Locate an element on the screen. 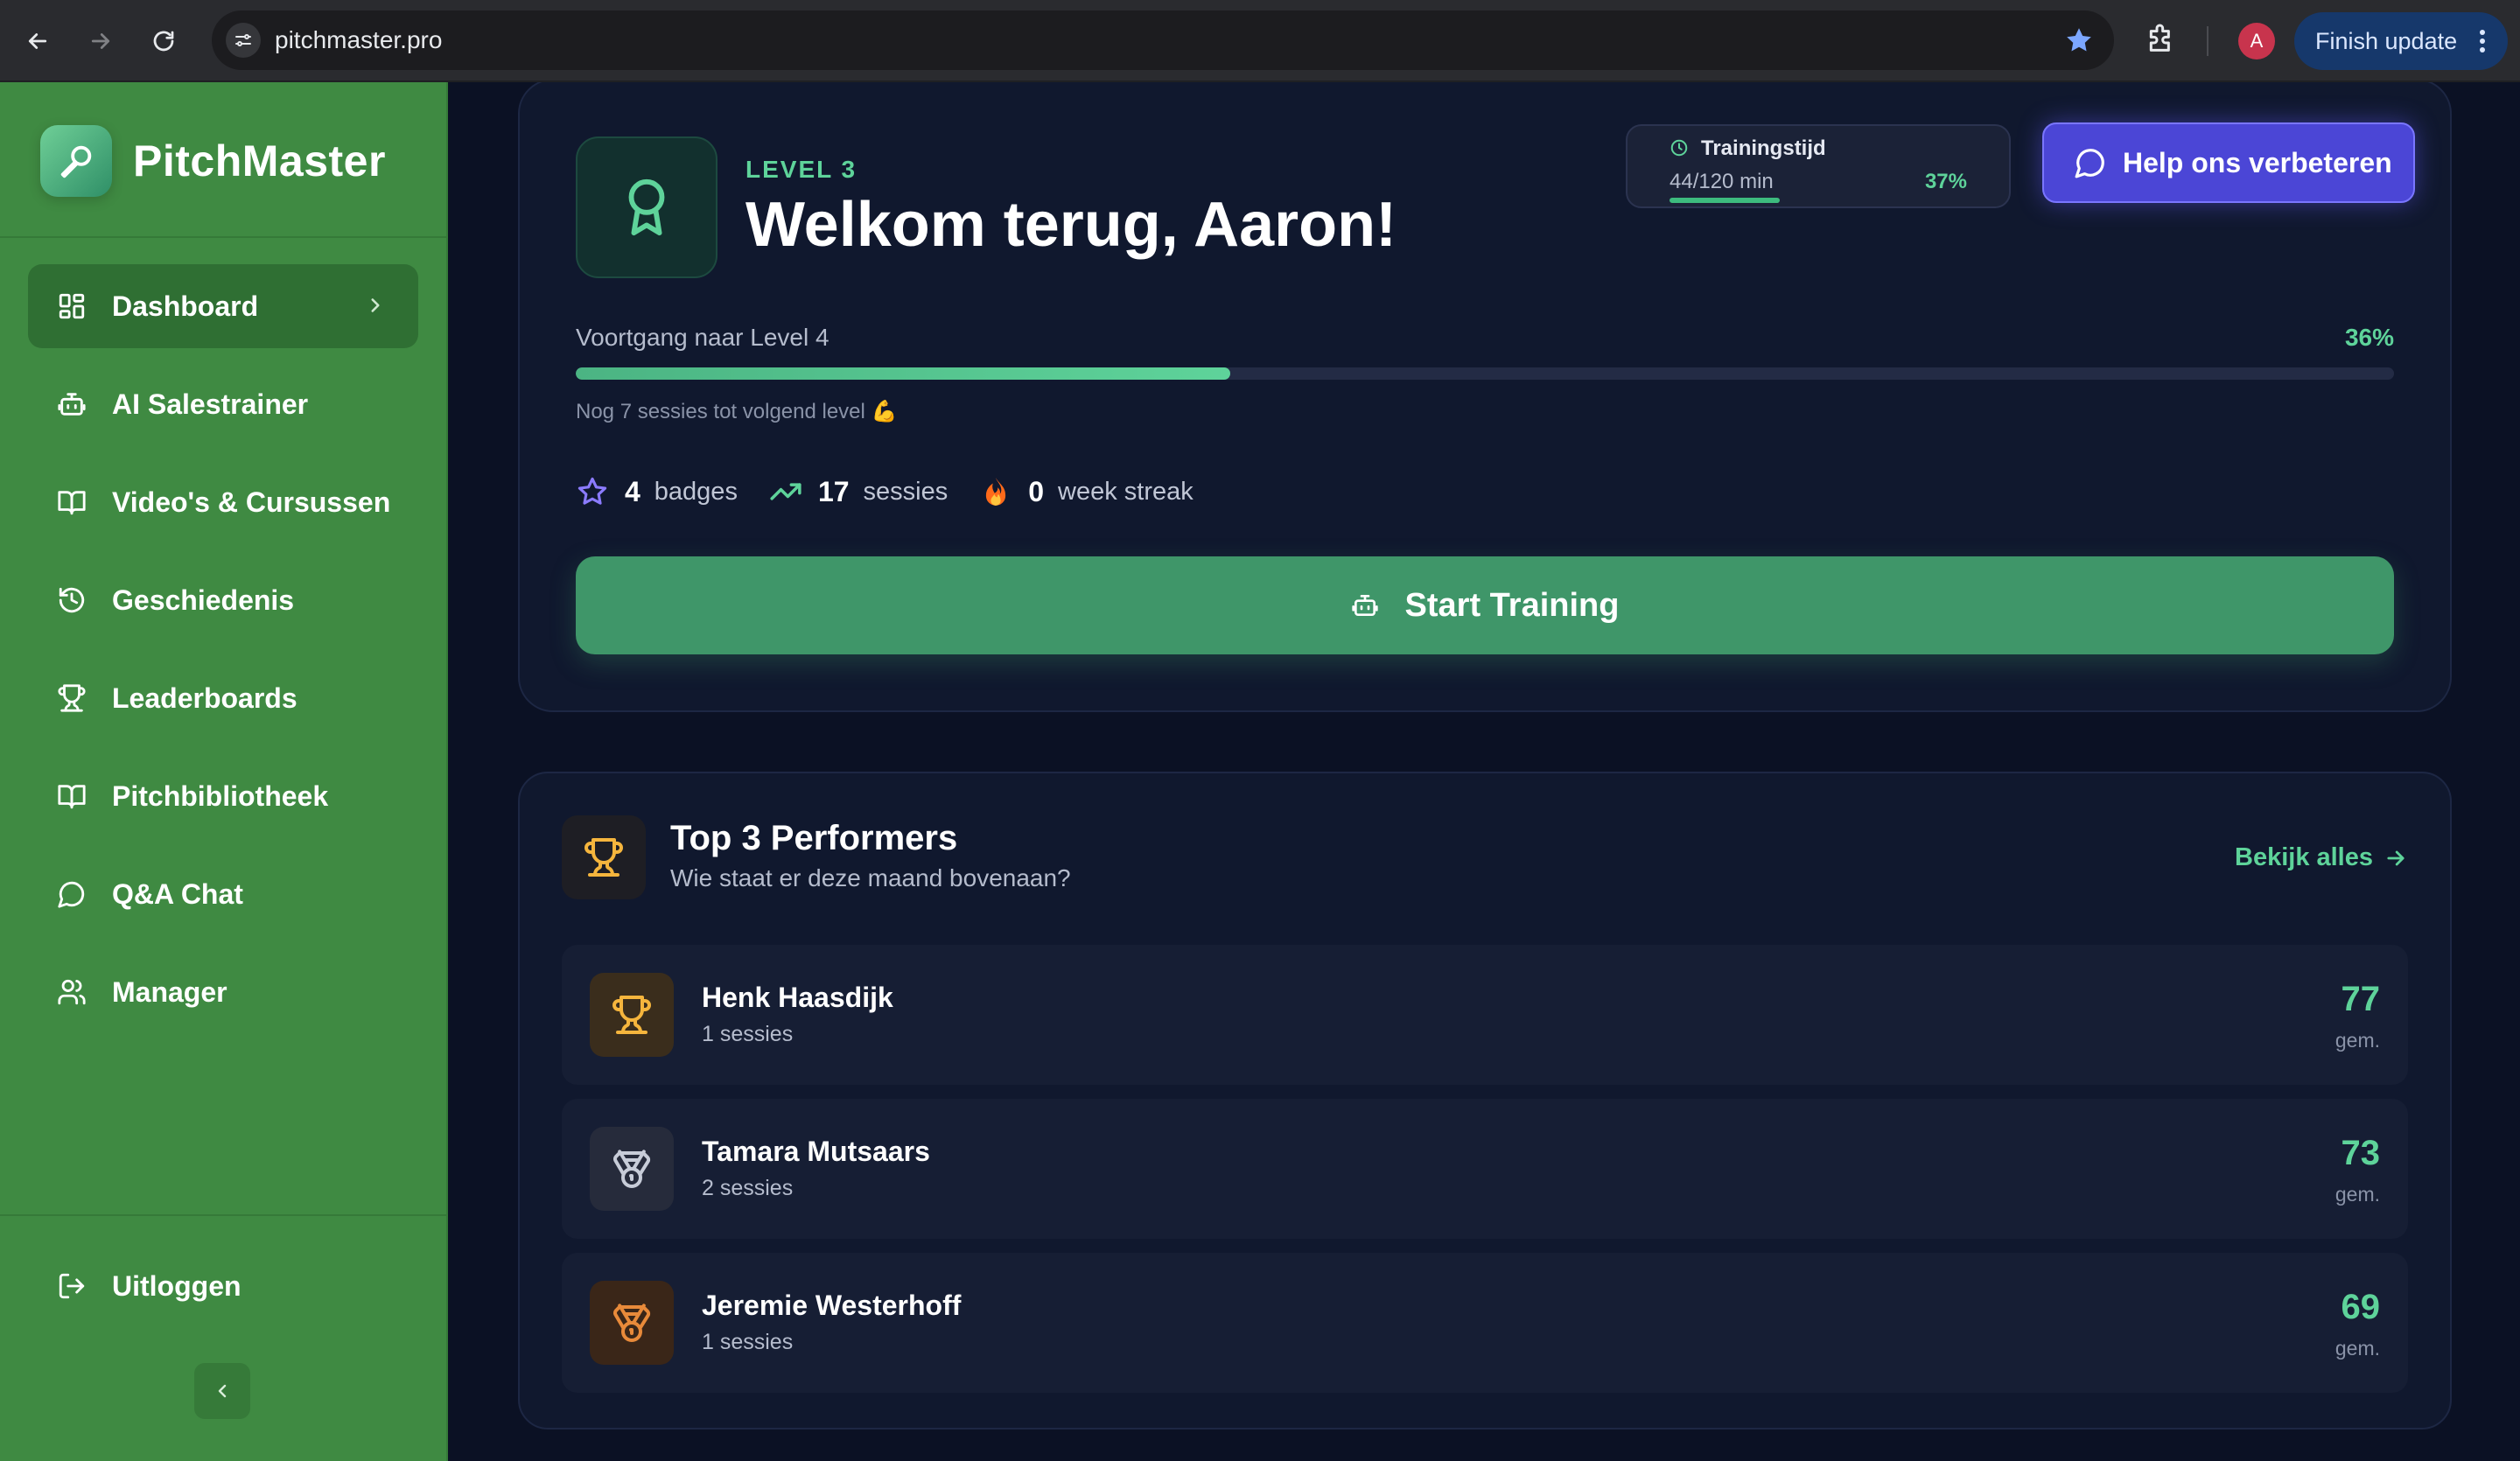  start-training-label: Start Training is located at coordinates (1512, 605).